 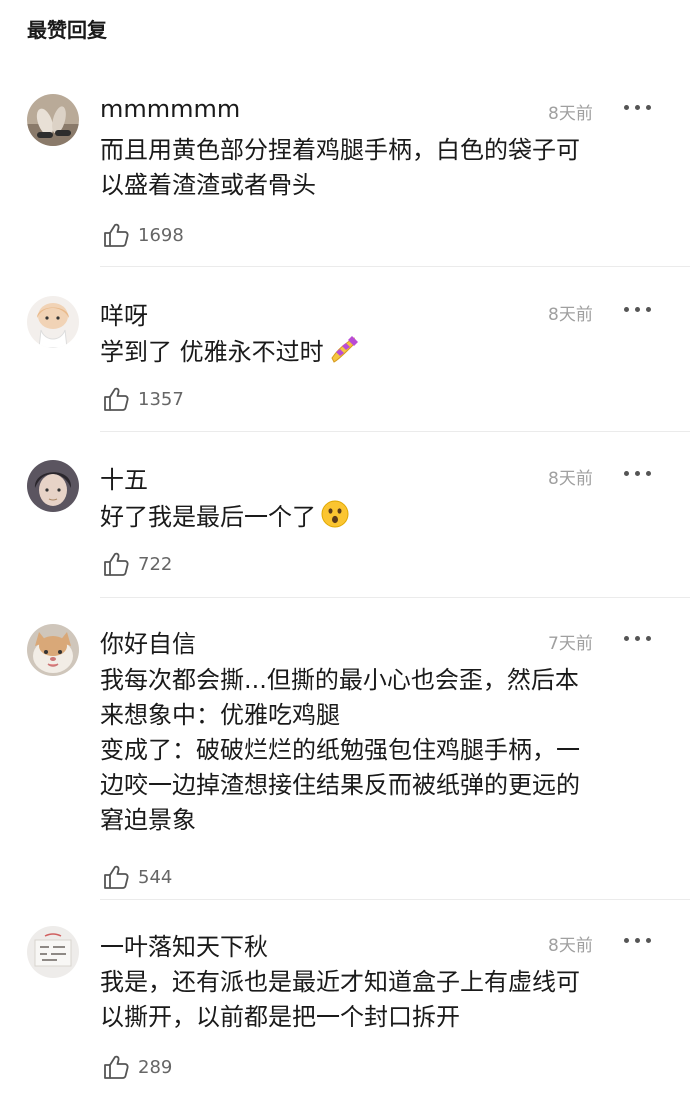 What do you see at coordinates (380, 1000) in the screenshot?
I see `comment-text: 我是，还有派也是最近才知道盒子上有虚线可 以撕开，以前都是把一个封口拆开` at bounding box center [380, 1000].